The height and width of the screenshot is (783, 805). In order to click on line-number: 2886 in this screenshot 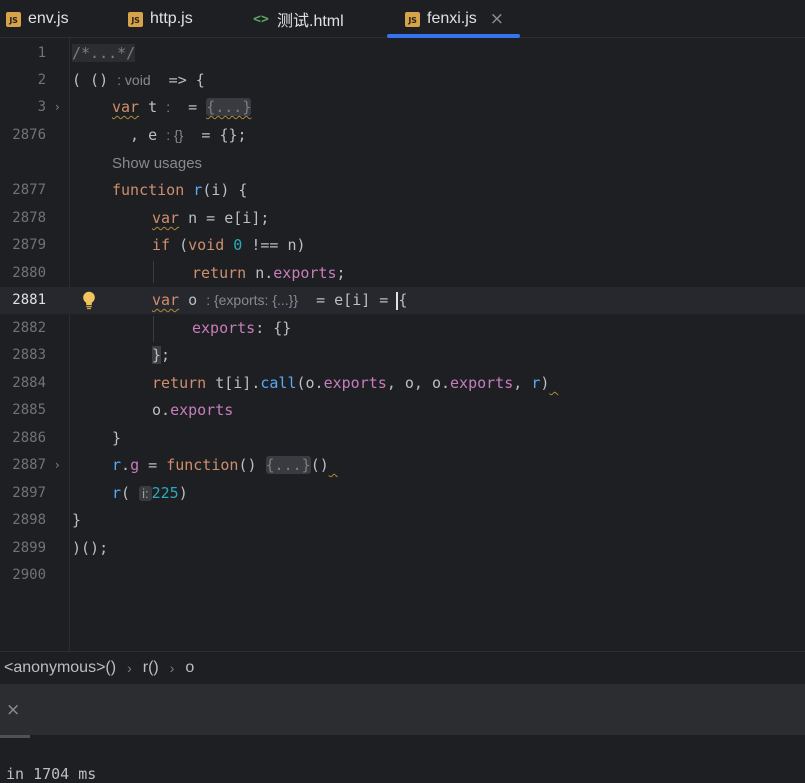, I will do `click(29, 438)`.